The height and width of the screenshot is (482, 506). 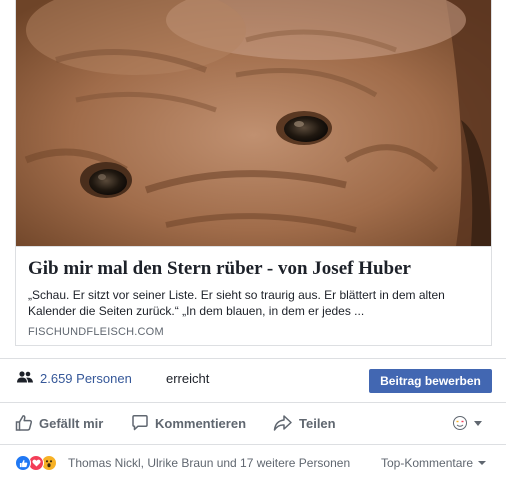 What do you see at coordinates (24, 423) in the screenshot?
I see `thumbs-up-icon` at bounding box center [24, 423].